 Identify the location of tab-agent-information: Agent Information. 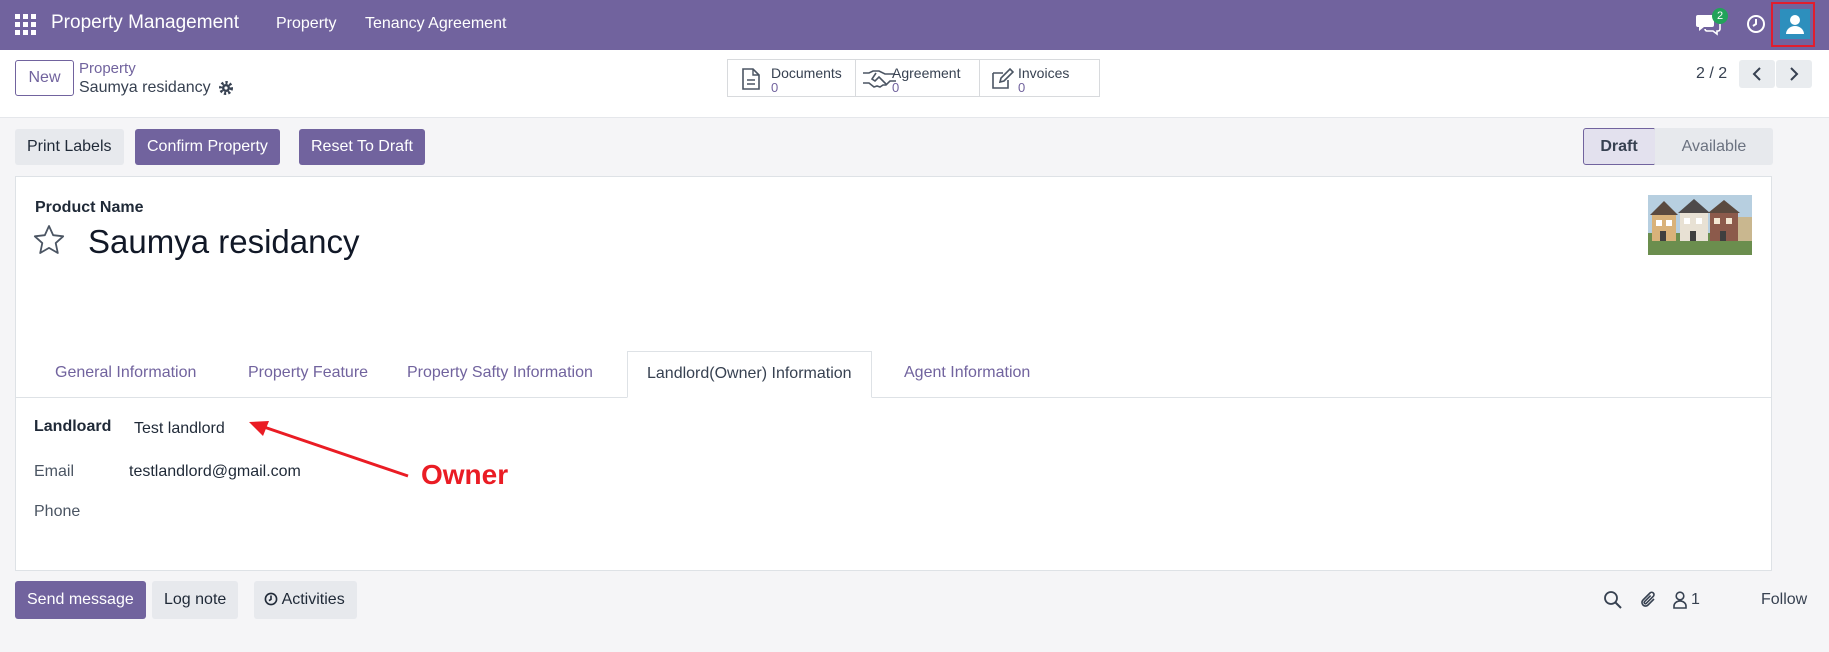
(967, 374).